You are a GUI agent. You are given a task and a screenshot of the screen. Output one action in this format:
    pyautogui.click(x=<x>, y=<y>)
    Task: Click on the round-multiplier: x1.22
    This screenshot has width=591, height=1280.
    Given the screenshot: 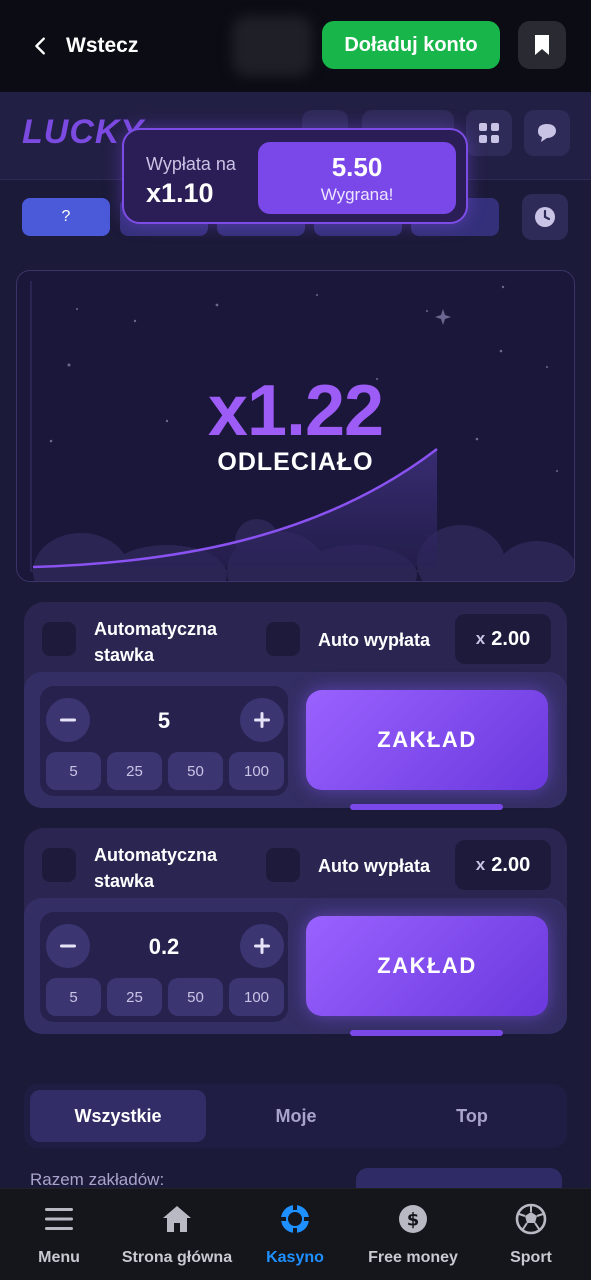 What is the action you would take?
    pyautogui.click(x=295, y=411)
    